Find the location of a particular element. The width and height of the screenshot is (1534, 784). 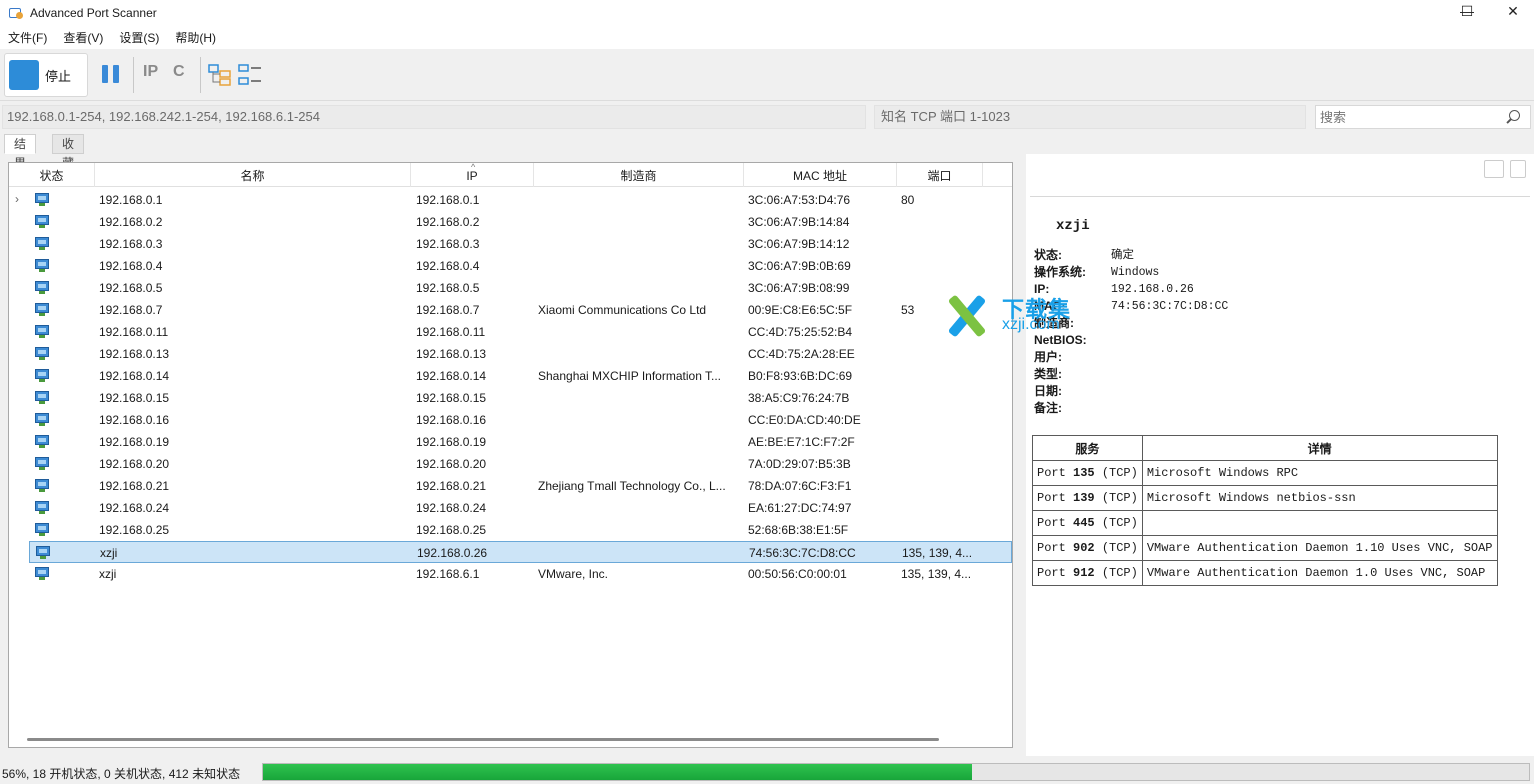

tab-favorites: 收藏夹 is located at coordinates (68, 161).